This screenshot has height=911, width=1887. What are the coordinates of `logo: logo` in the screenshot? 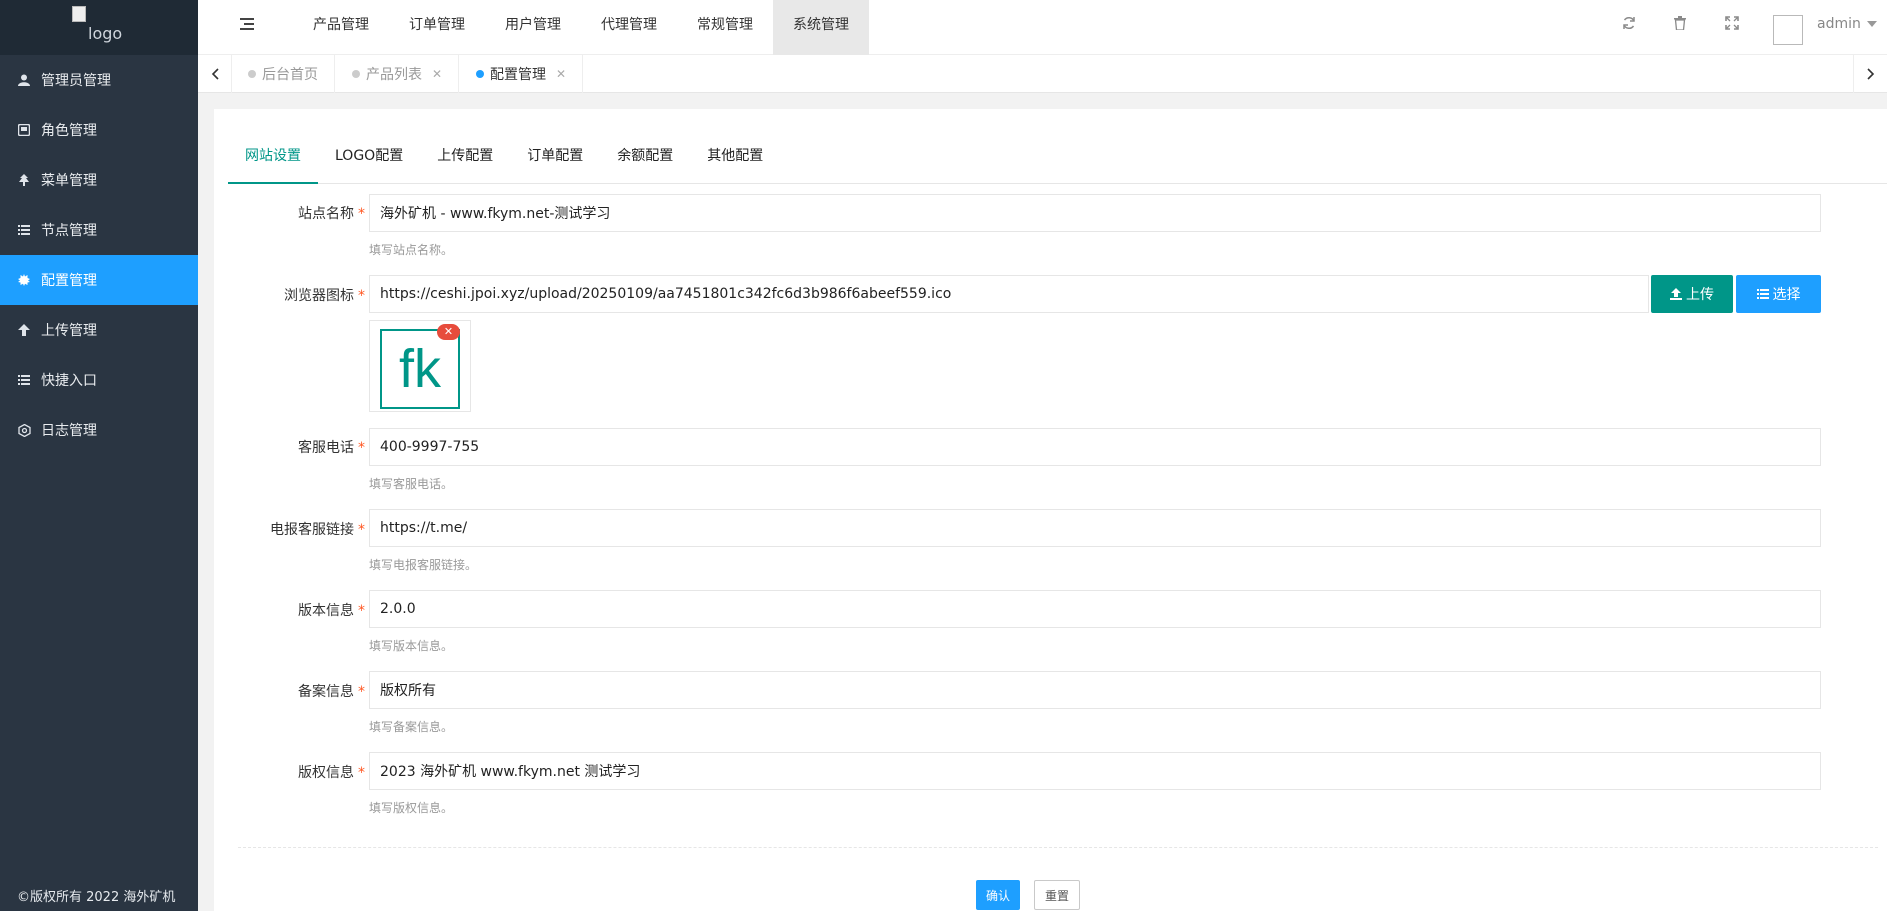 It's located at (99, 27).